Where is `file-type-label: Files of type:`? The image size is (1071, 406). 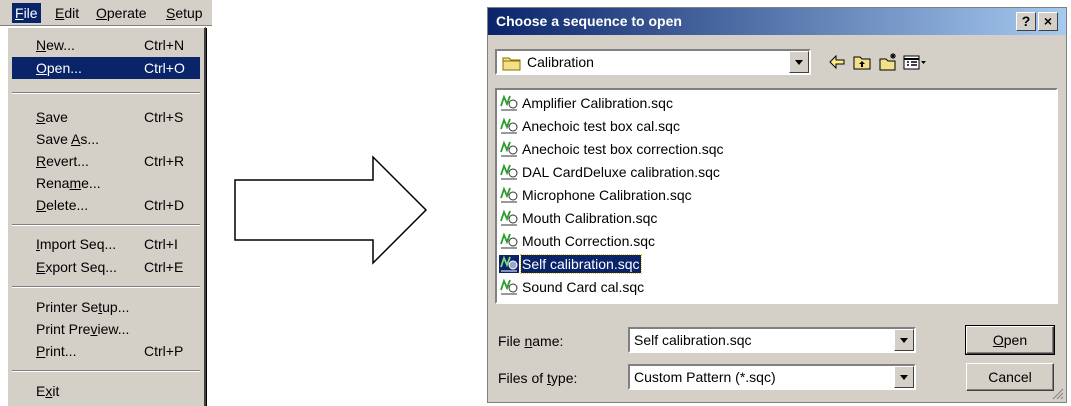
file-type-label: Files of type: is located at coordinates (538, 378).